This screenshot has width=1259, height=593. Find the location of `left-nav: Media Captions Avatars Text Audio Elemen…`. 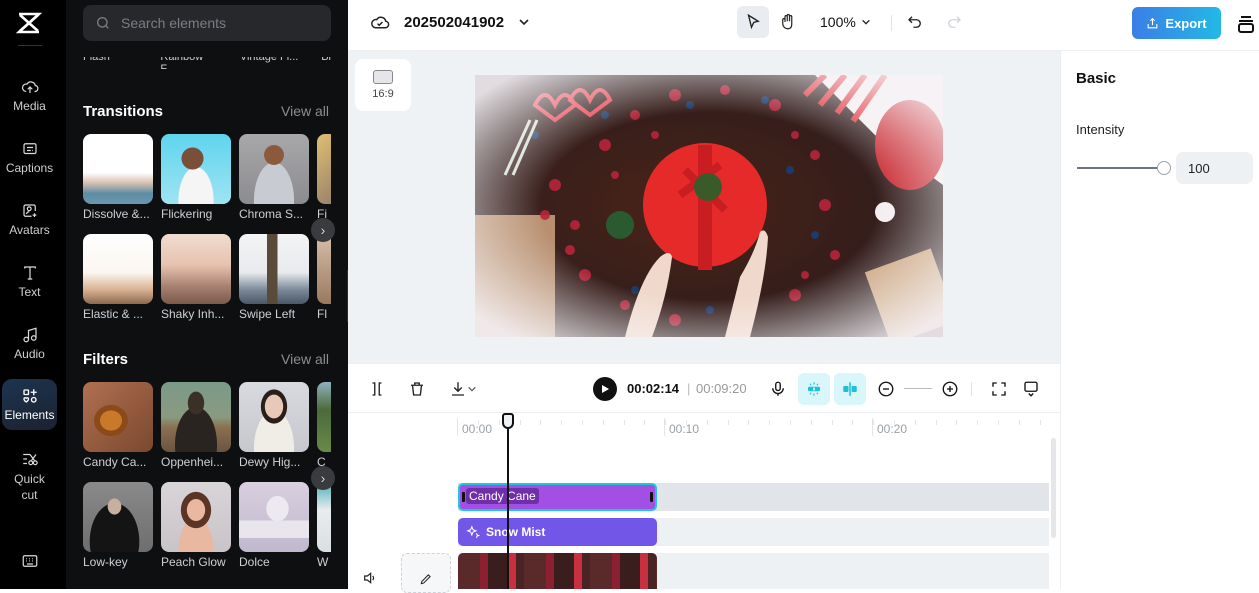

left-nav: Media Captions Avatars Text Audio Elemen… is located at coordinates (33, 294).